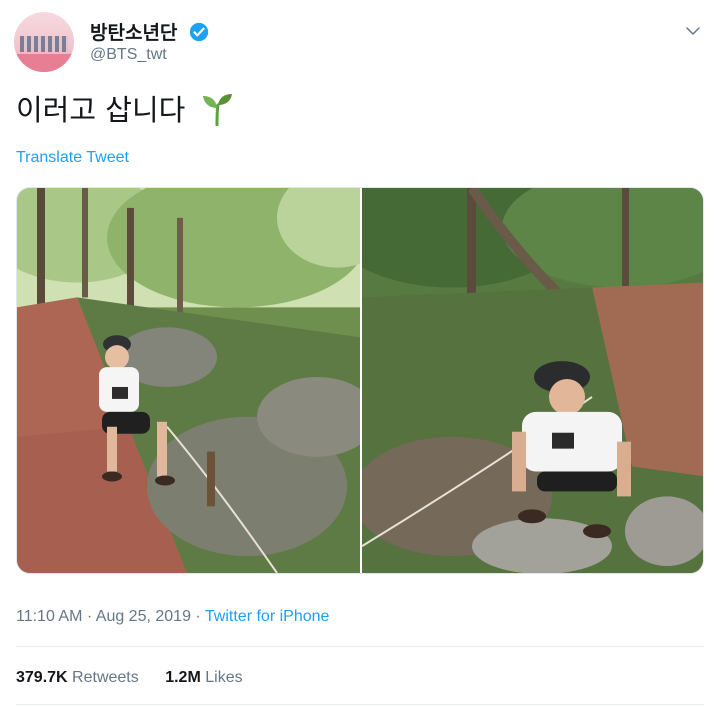 The image size is (720, 707). I want to click on chevron-down-icon, so click(693, 31).